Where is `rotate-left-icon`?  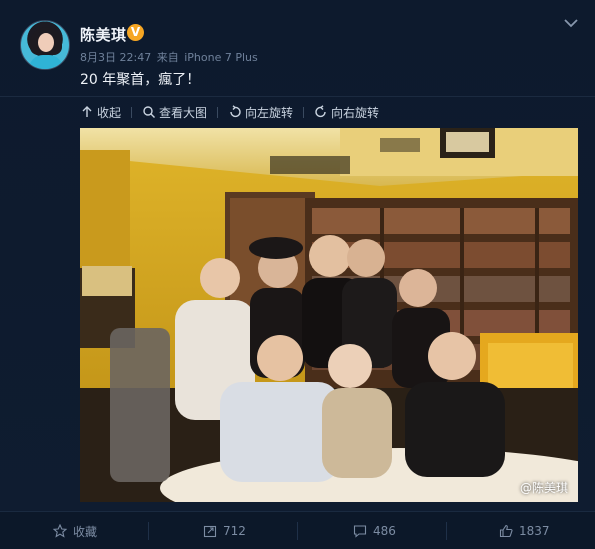
rotate-left-icon is located at coordinates (235, 111).